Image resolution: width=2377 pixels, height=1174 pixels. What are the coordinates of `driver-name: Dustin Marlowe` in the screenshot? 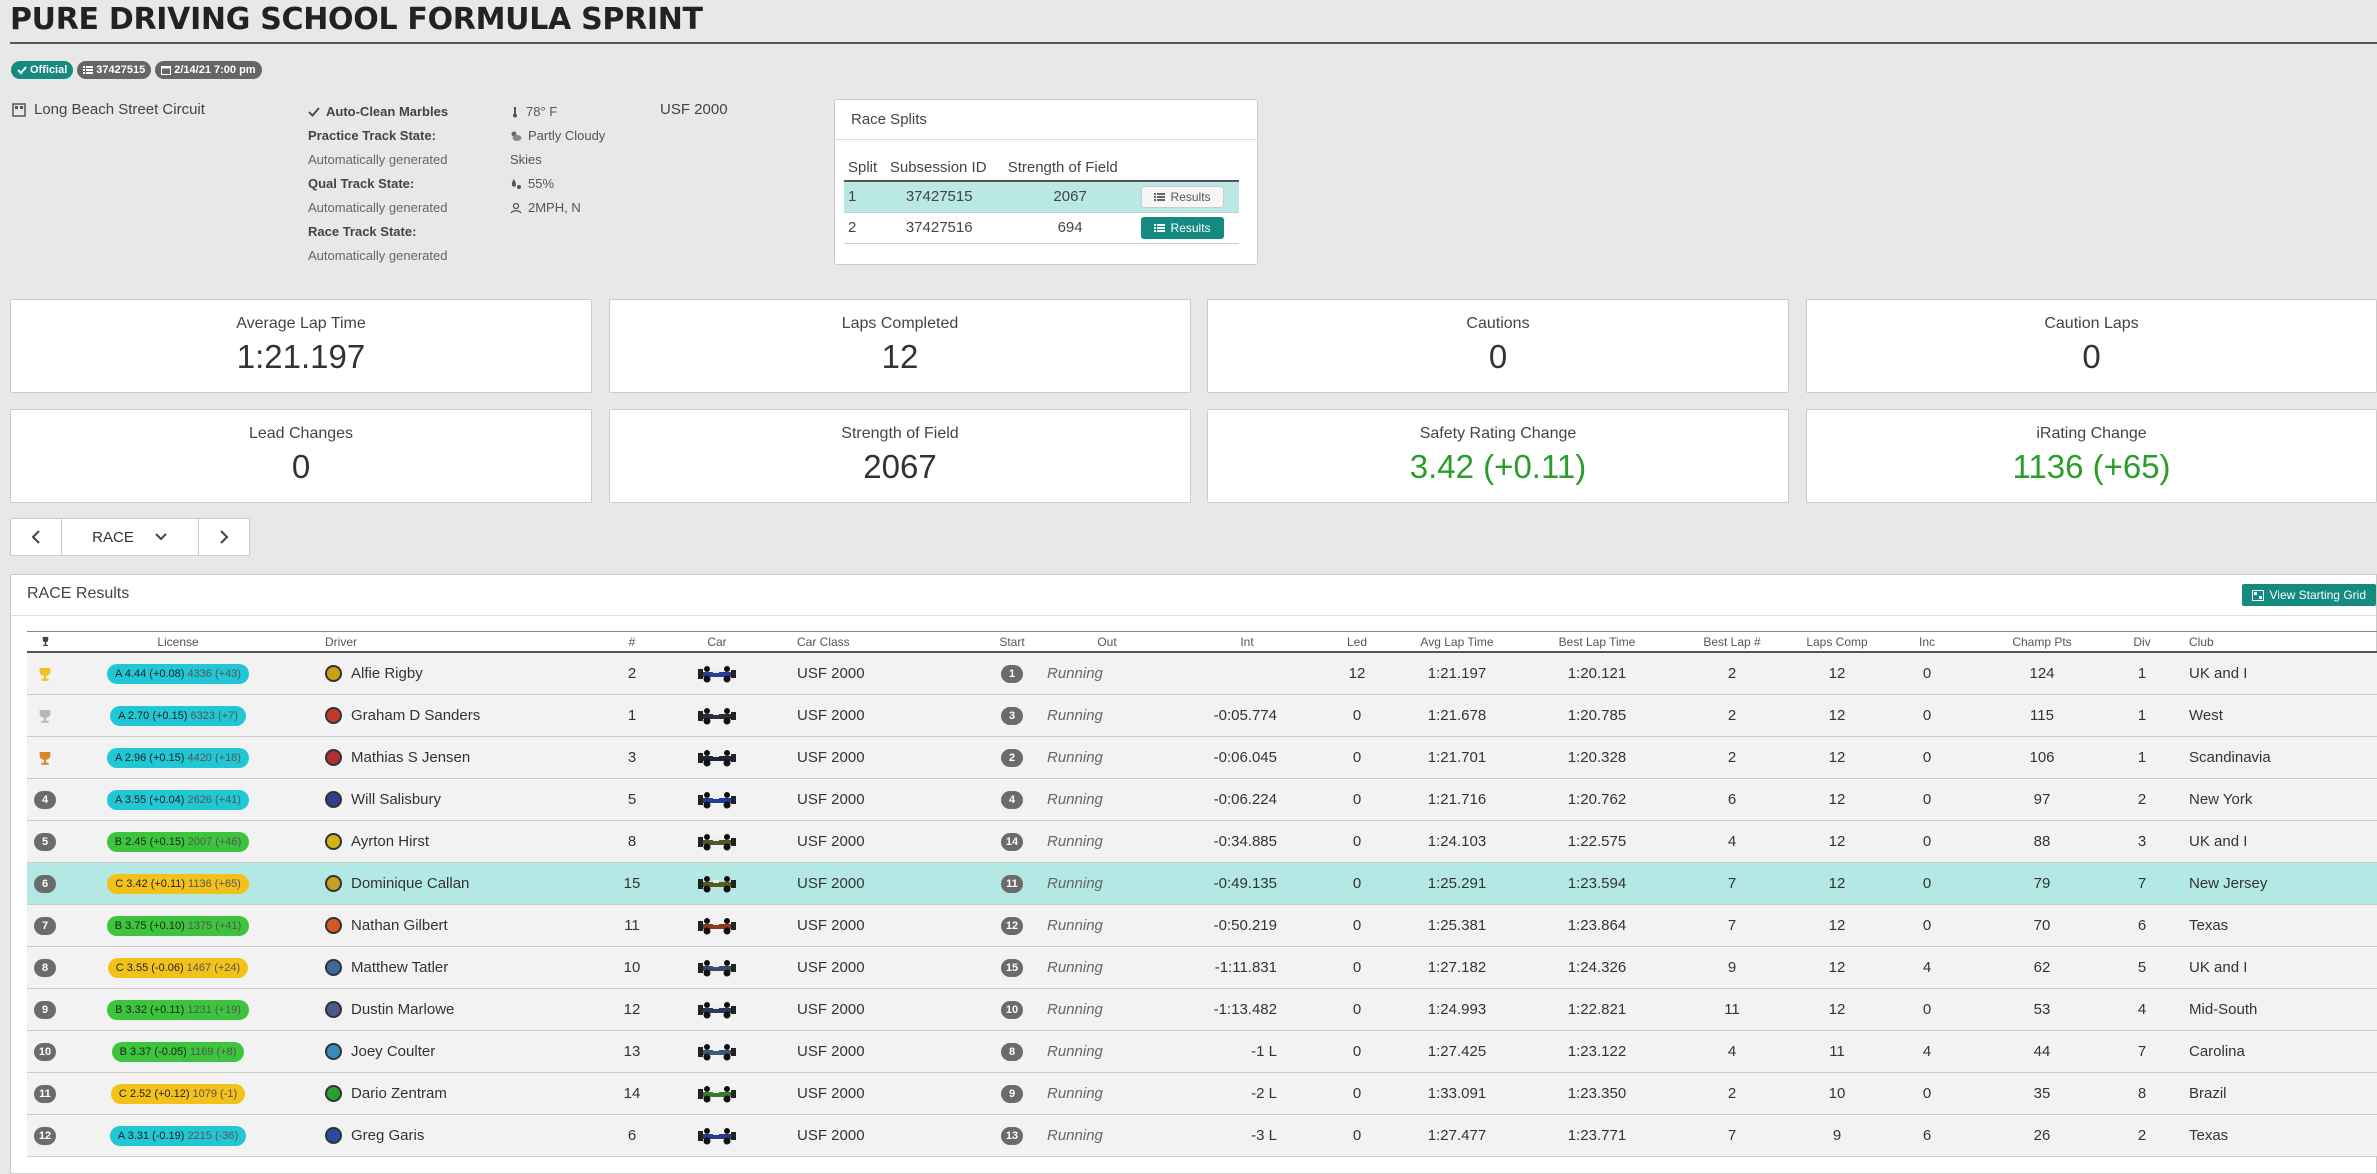 It's located at (402, 1009).